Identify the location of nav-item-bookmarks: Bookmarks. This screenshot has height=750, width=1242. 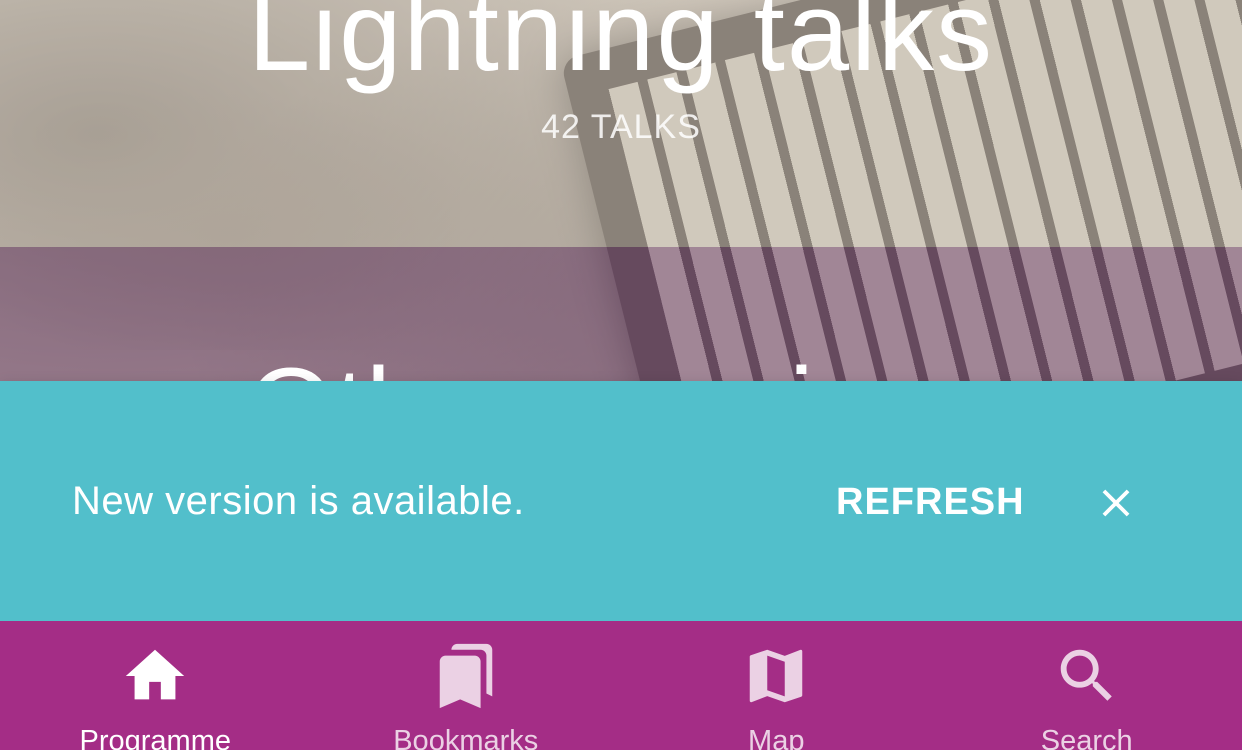
(466, 685).